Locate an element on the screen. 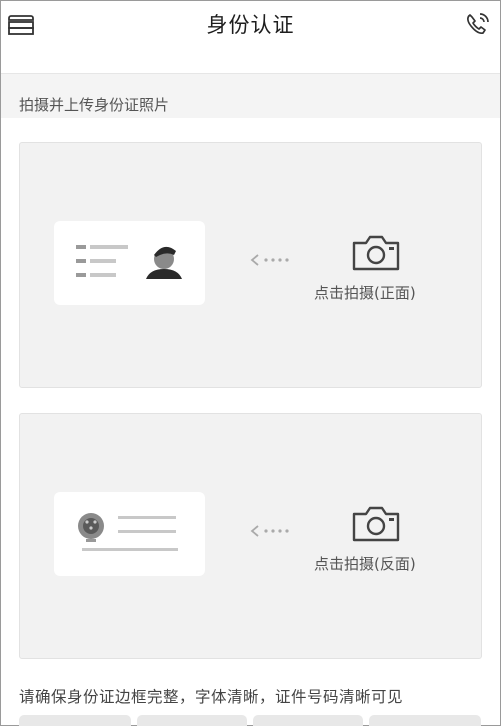  capture-front-label: 点击拍摄(正面) is located at coordinates (384, 292).